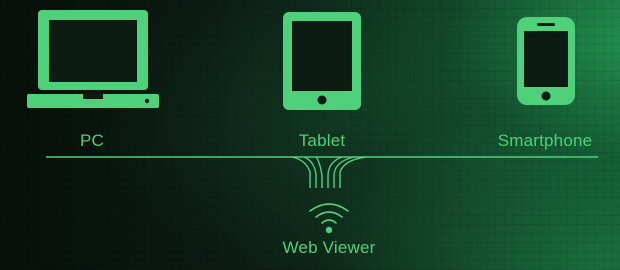  I want to click on wifi-icon, so click(329, 220).